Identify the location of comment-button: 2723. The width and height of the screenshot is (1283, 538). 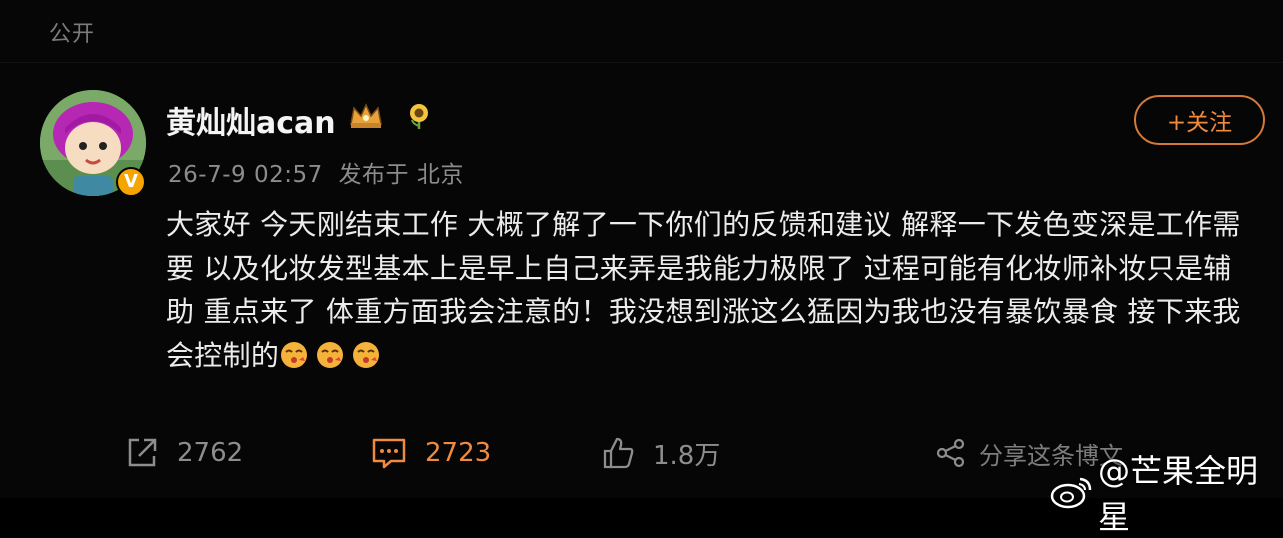
(431, 453).